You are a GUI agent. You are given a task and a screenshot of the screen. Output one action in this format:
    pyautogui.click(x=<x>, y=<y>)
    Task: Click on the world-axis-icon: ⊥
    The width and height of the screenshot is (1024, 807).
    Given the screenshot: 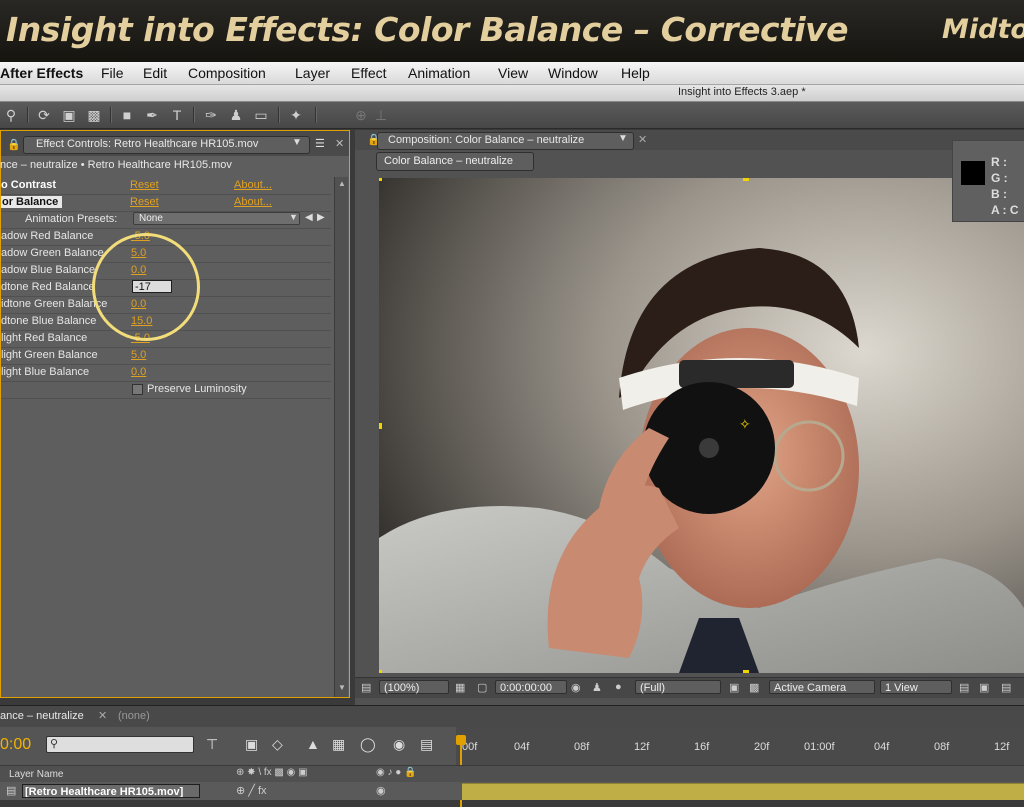 What is the action you would take?
    pyautogui.click(x=381, y=115)
    